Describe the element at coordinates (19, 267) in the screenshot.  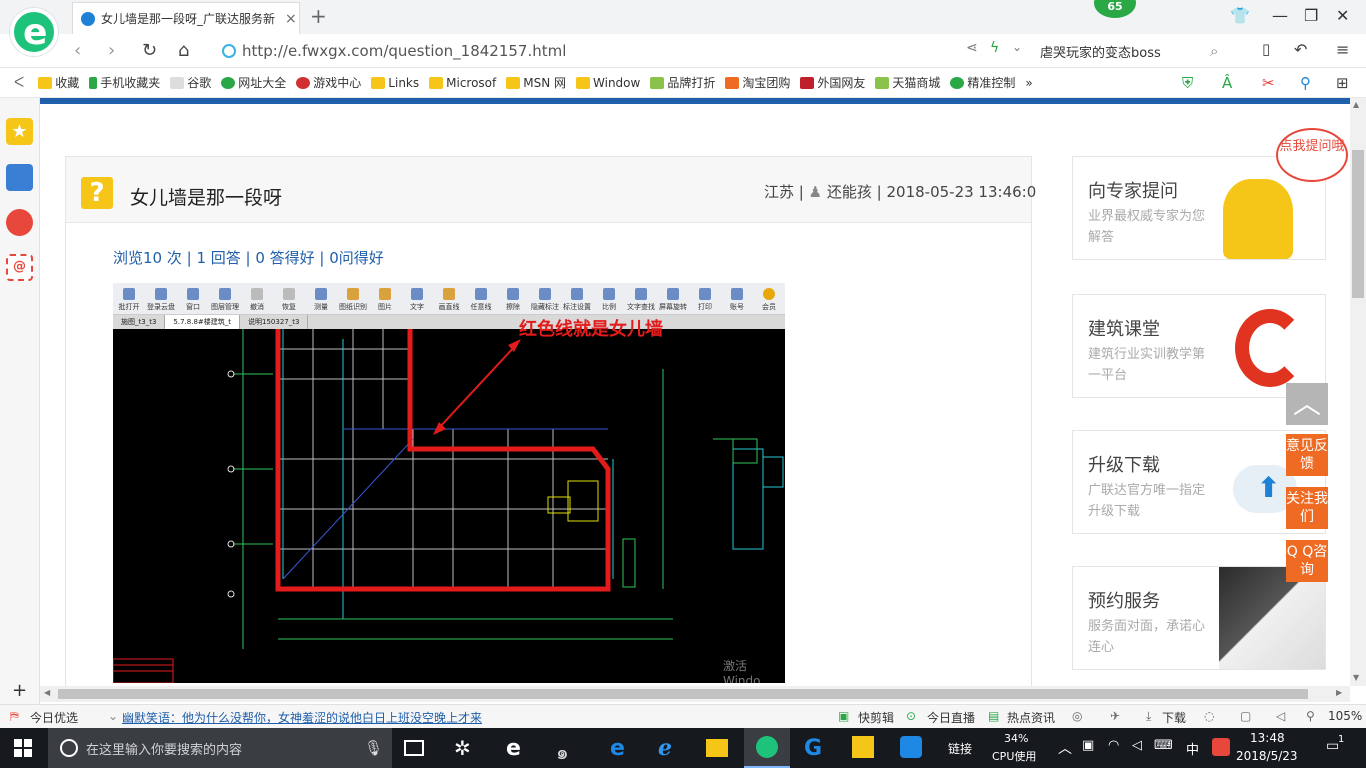
I see `email-icon: @` at that location.